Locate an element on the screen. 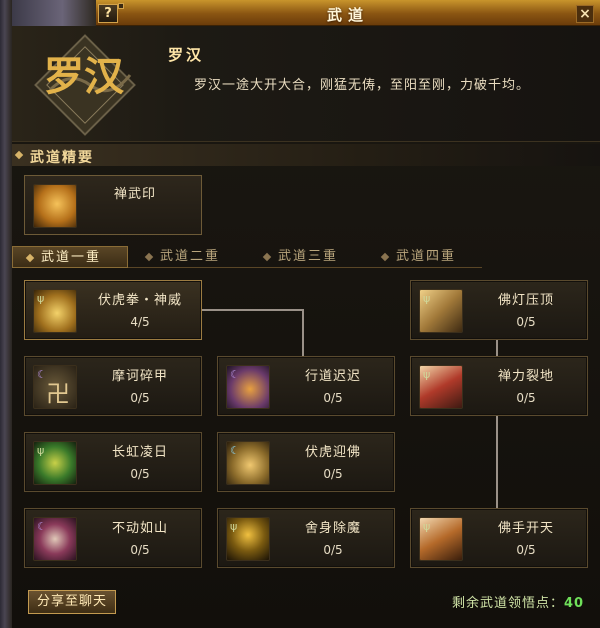 This screenshot has height=628, width=600. luohan-emblem: 罗汉 is located at coordinates (85, 85).